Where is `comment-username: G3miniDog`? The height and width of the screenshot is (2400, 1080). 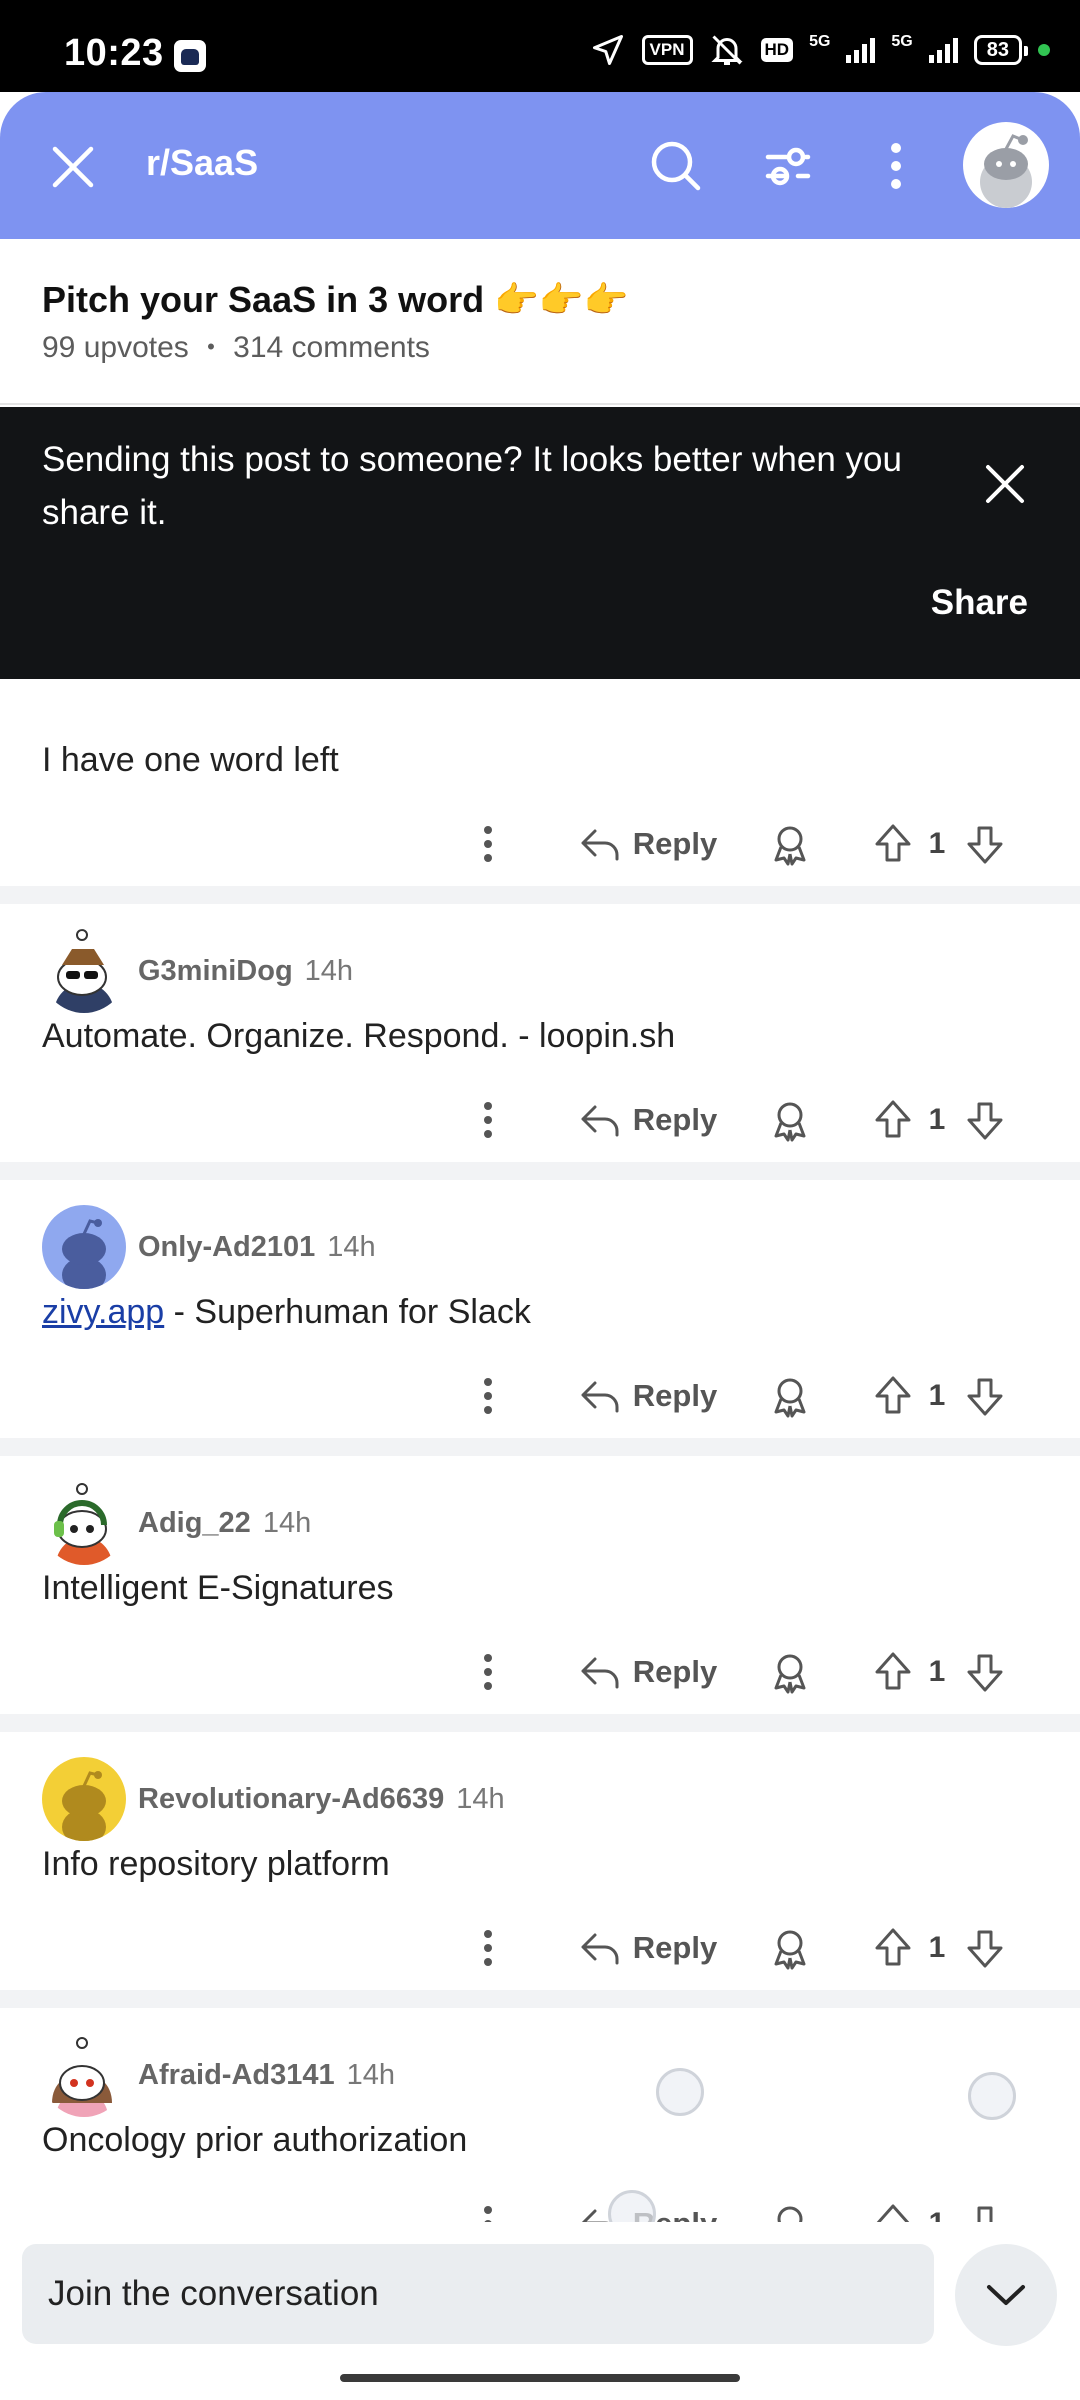
comment-username: G3miniDog is located at coordinates (215, 971).